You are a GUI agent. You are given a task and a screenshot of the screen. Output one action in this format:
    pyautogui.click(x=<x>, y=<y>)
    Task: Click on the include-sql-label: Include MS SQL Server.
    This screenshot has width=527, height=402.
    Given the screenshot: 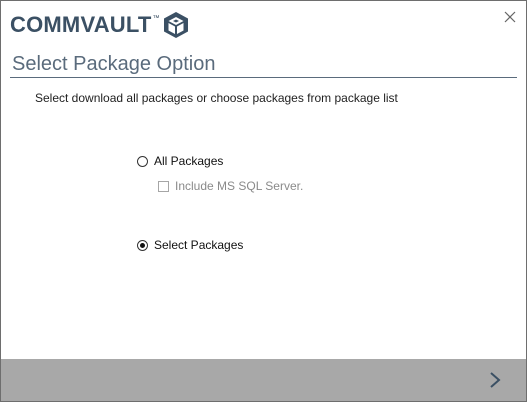 What is the action you would take?
    pyautogui.click(x=239, y=186)
    